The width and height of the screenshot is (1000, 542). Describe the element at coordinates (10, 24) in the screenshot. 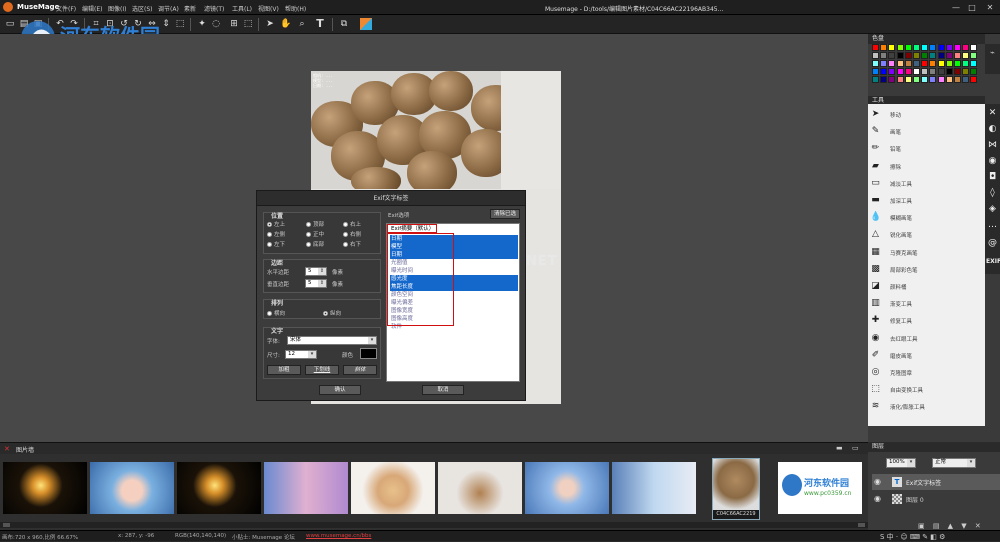

I see `new-file-icon: ▭` at that location.